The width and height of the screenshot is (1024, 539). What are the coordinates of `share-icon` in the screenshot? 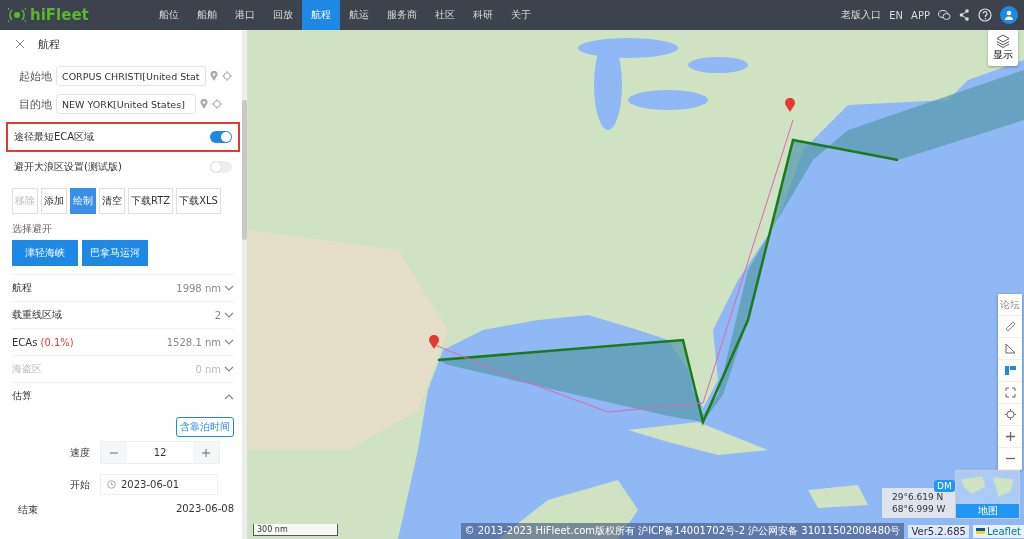 It's located at (964, 15).